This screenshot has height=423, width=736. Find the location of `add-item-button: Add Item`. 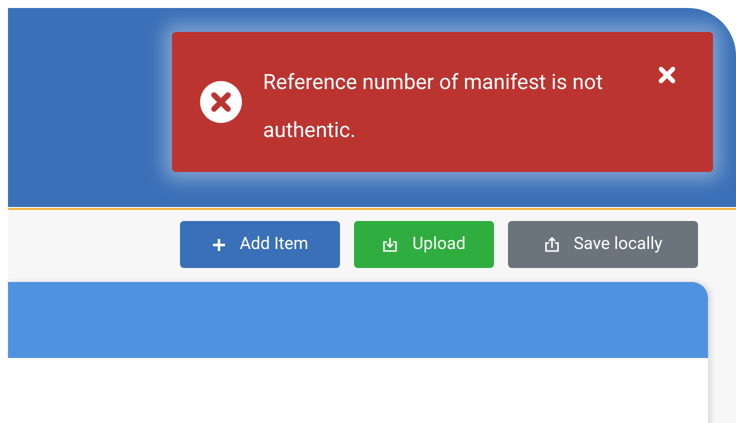

add-item-button: Add Item is located at coordinates (260, 244).